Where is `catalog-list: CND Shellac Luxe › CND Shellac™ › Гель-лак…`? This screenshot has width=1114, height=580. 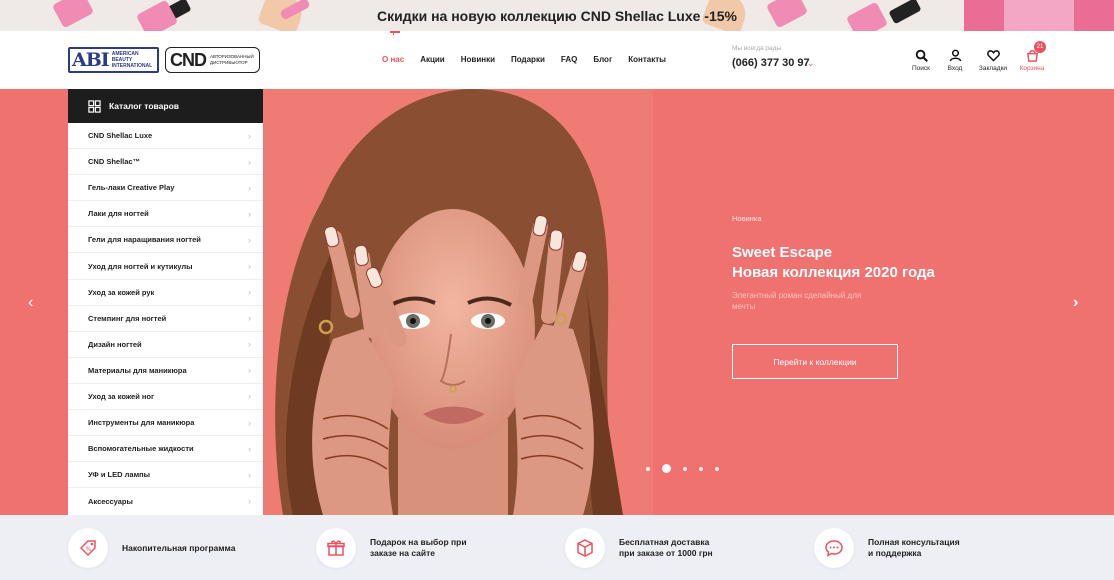
catalog-list: CND Shellac Luxe › CND Shellac™ › Гель-лак… is located at coordinates (165, 318).